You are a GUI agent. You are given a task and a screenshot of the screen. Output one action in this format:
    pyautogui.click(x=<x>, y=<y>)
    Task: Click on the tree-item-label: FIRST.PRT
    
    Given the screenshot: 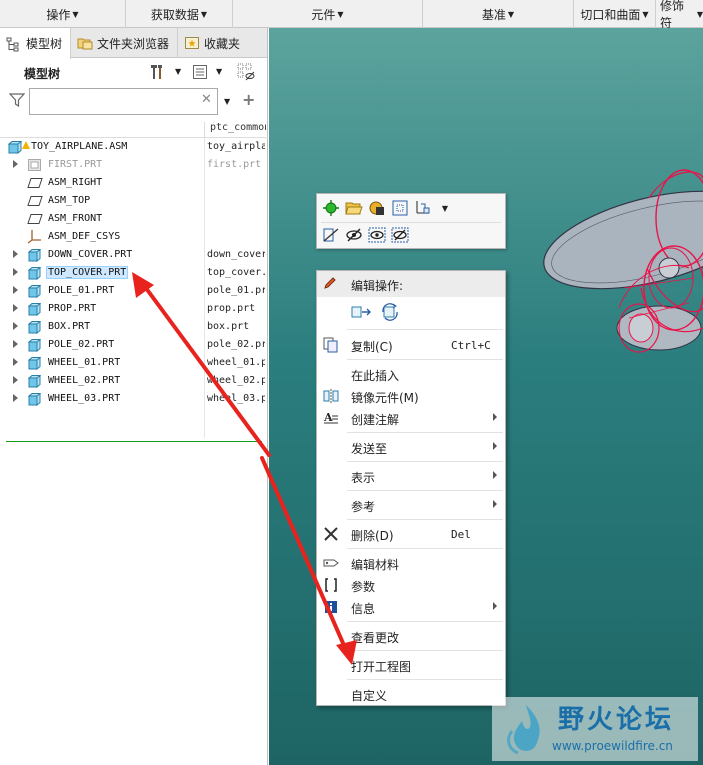 What is the action you would take?
    pyautogui.click(x=75, y=164)
    